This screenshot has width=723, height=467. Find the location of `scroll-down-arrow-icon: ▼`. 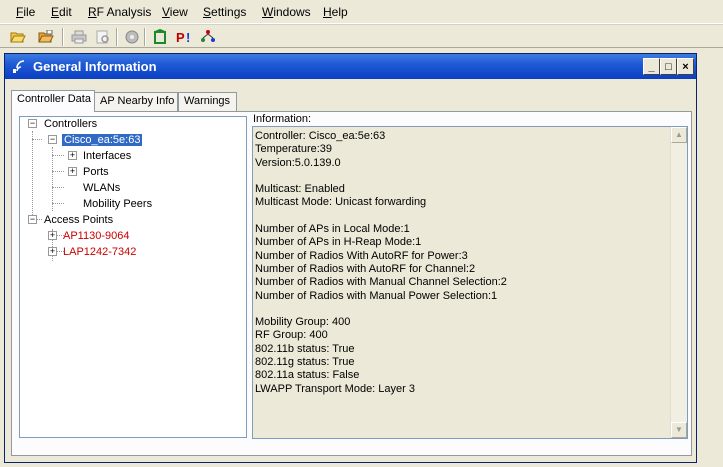

scroll-down-arrow-icon: ▼ is located at coordinates (679, 430).